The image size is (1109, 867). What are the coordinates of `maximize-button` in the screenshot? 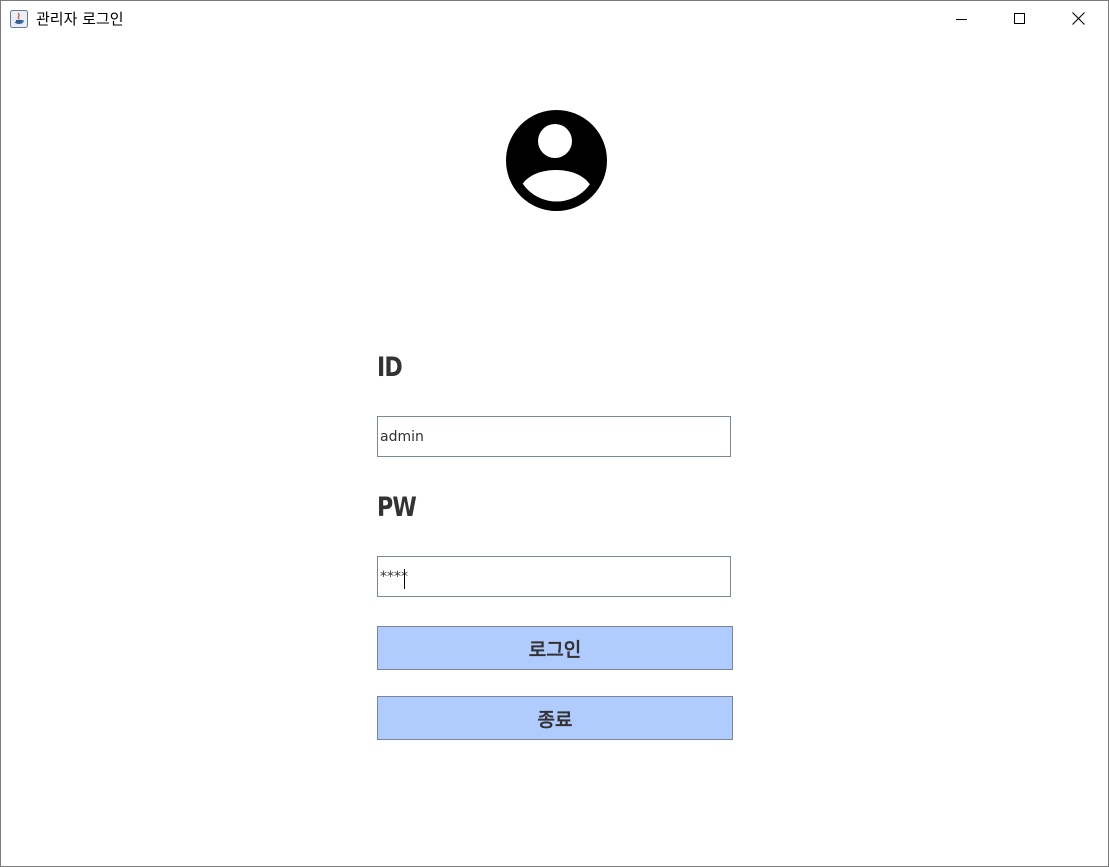 It's located at (1020, 19).